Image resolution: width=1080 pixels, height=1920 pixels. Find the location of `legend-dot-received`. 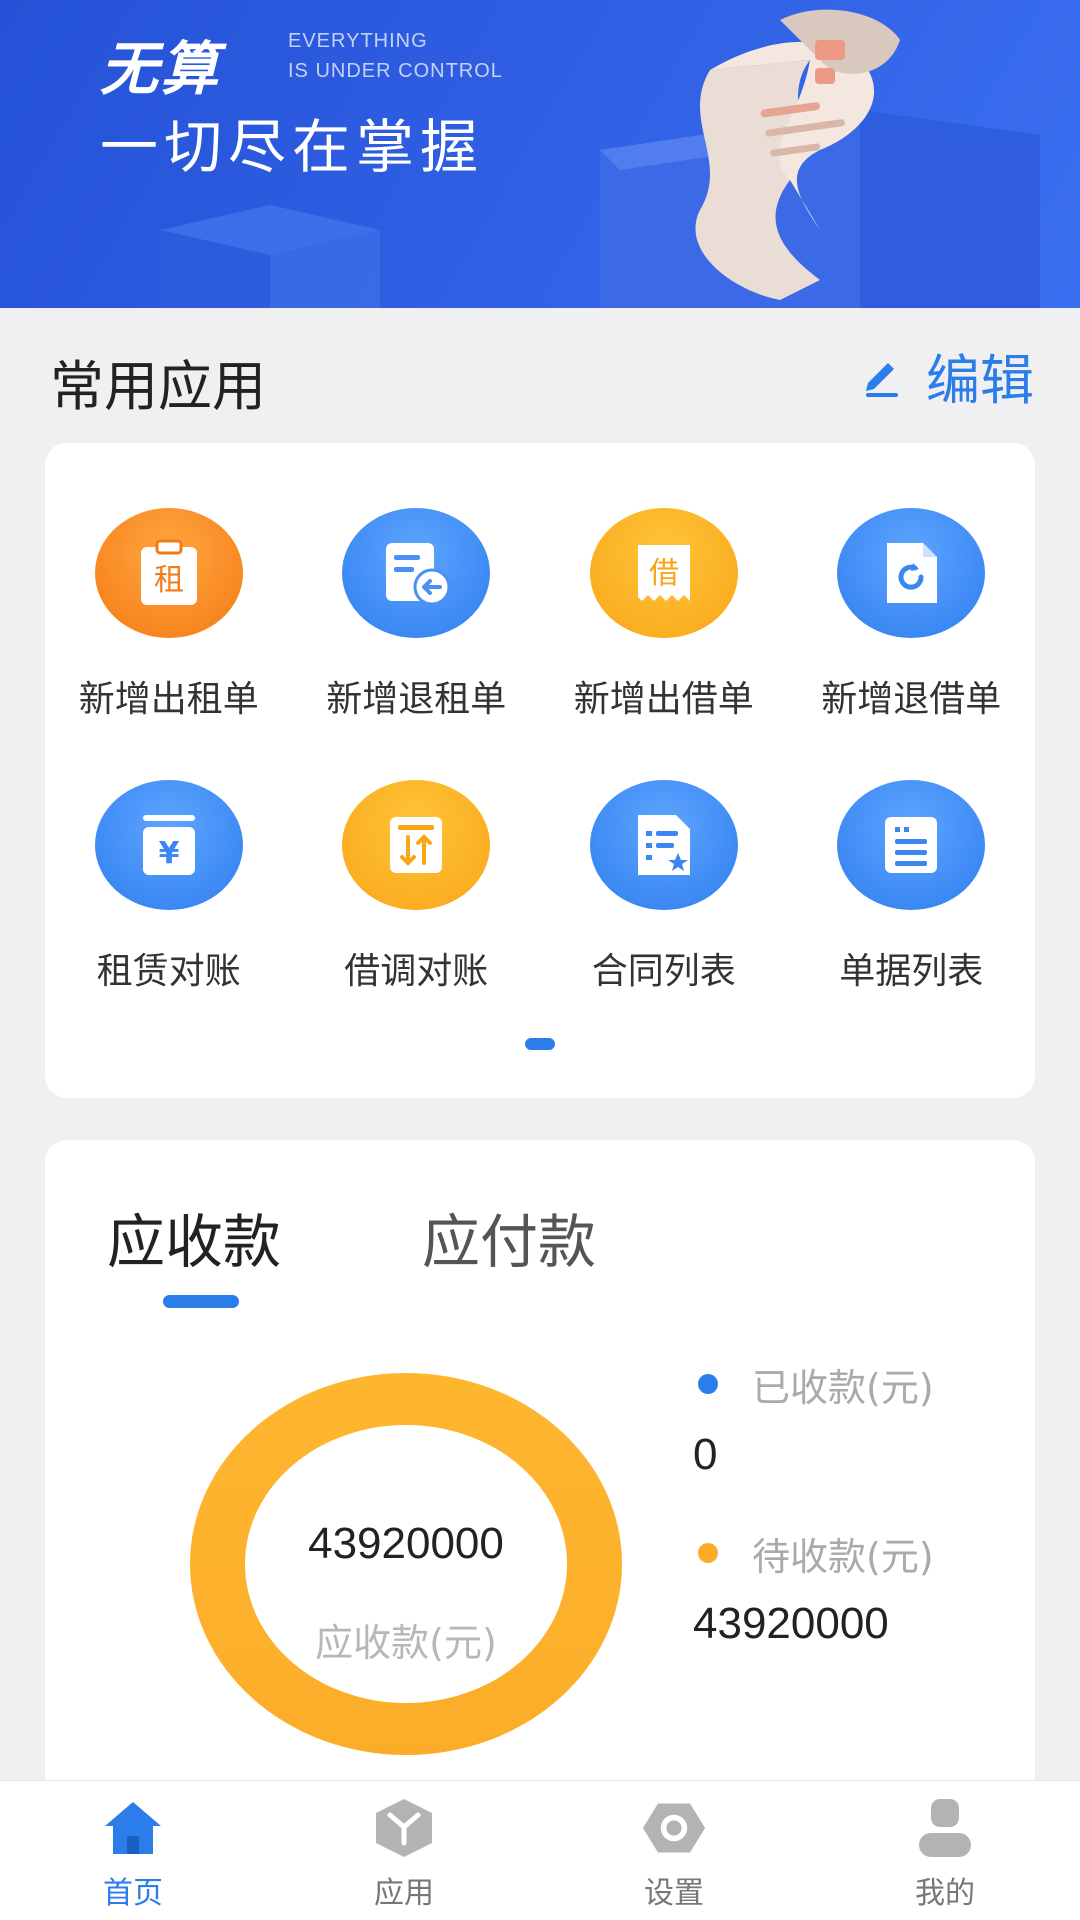

legend-dot-received is located at coordinates (708, 1384).